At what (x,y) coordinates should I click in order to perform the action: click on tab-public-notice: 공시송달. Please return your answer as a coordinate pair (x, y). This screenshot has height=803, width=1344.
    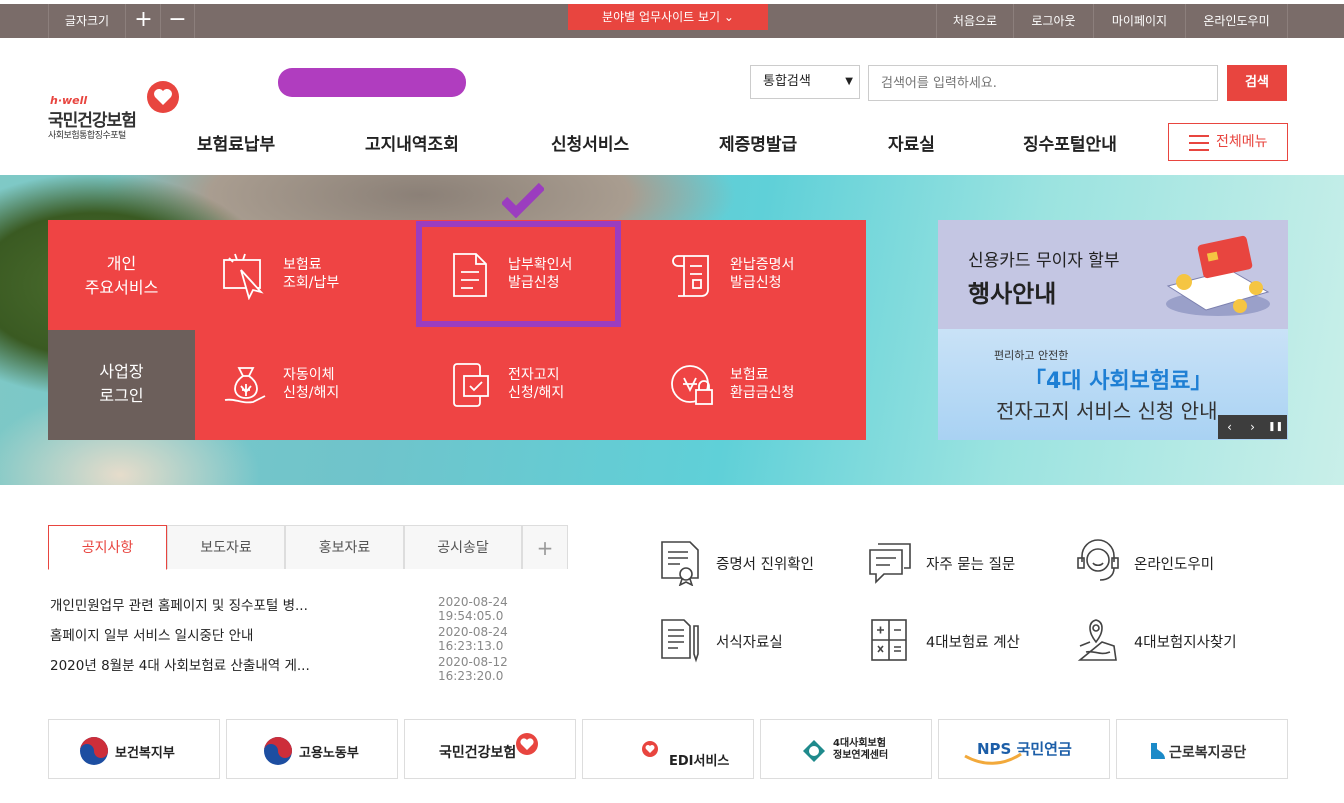
    Looking at the image, I should click on (463, 547).